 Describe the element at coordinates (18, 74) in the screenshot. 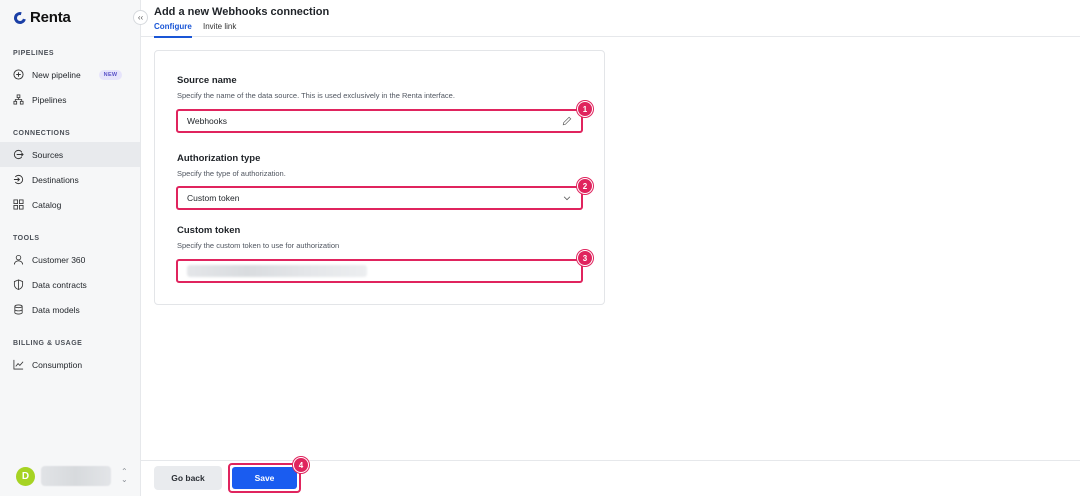

I see `plus-circle-icon` at that location.